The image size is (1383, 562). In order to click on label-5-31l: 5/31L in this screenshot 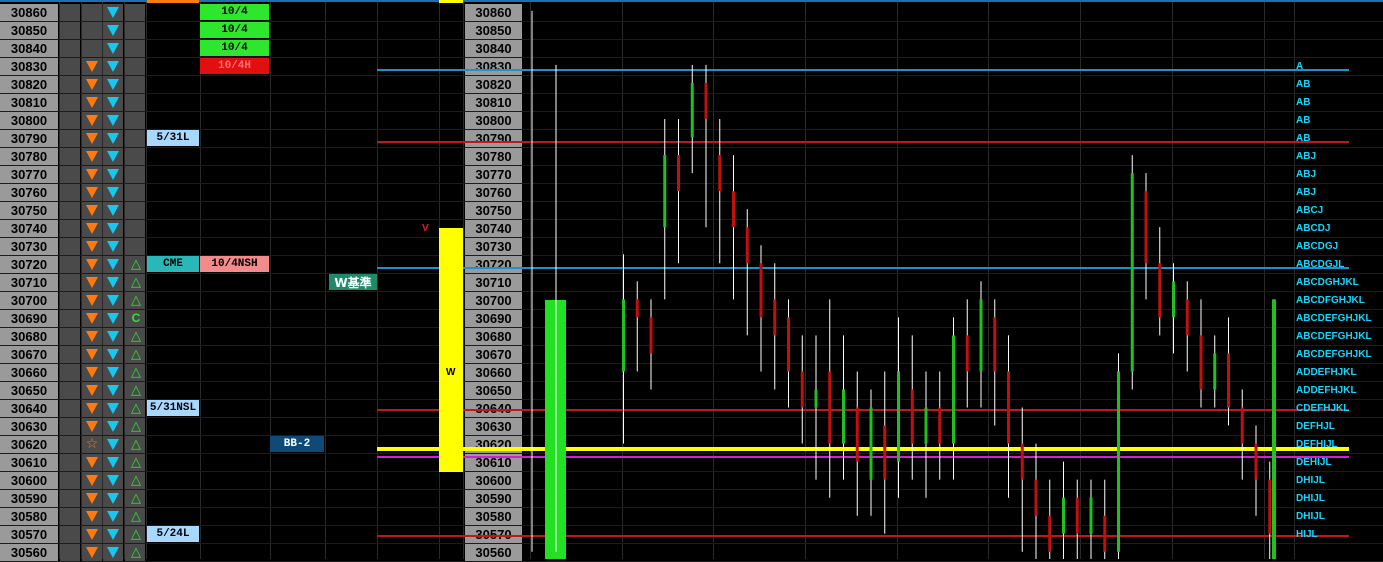, I will do `click(173, 138)`.